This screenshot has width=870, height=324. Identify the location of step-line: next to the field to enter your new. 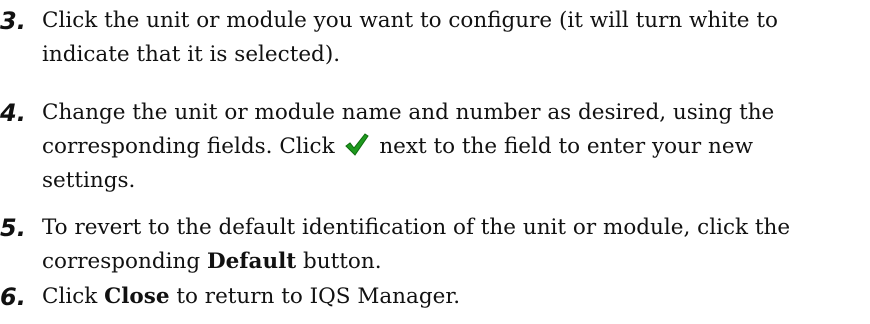
(566, 146).